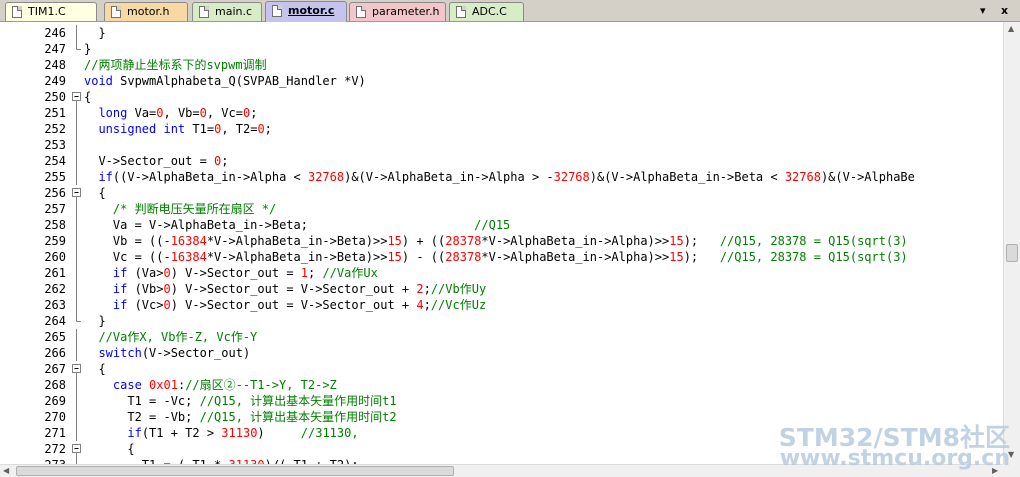  What do you see at coordinates (170, 113) in the screenshot?
I see `code-text: long Va=0, Vb=0, Vc=0;` at bounding box center [170, 113].